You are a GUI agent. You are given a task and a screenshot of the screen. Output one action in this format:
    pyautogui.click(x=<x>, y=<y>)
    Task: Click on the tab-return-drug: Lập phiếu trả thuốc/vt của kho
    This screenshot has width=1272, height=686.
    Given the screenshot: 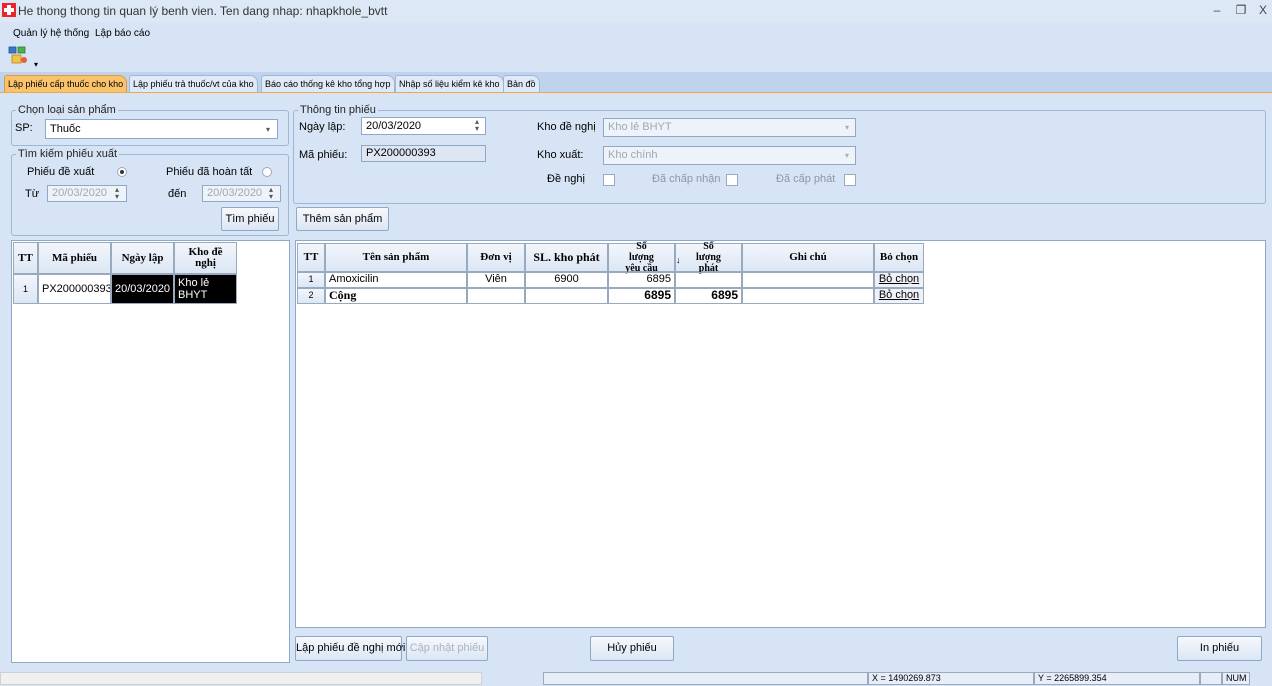 What is the action you would take?
    pyautogui.click(x=193, y=83)
    